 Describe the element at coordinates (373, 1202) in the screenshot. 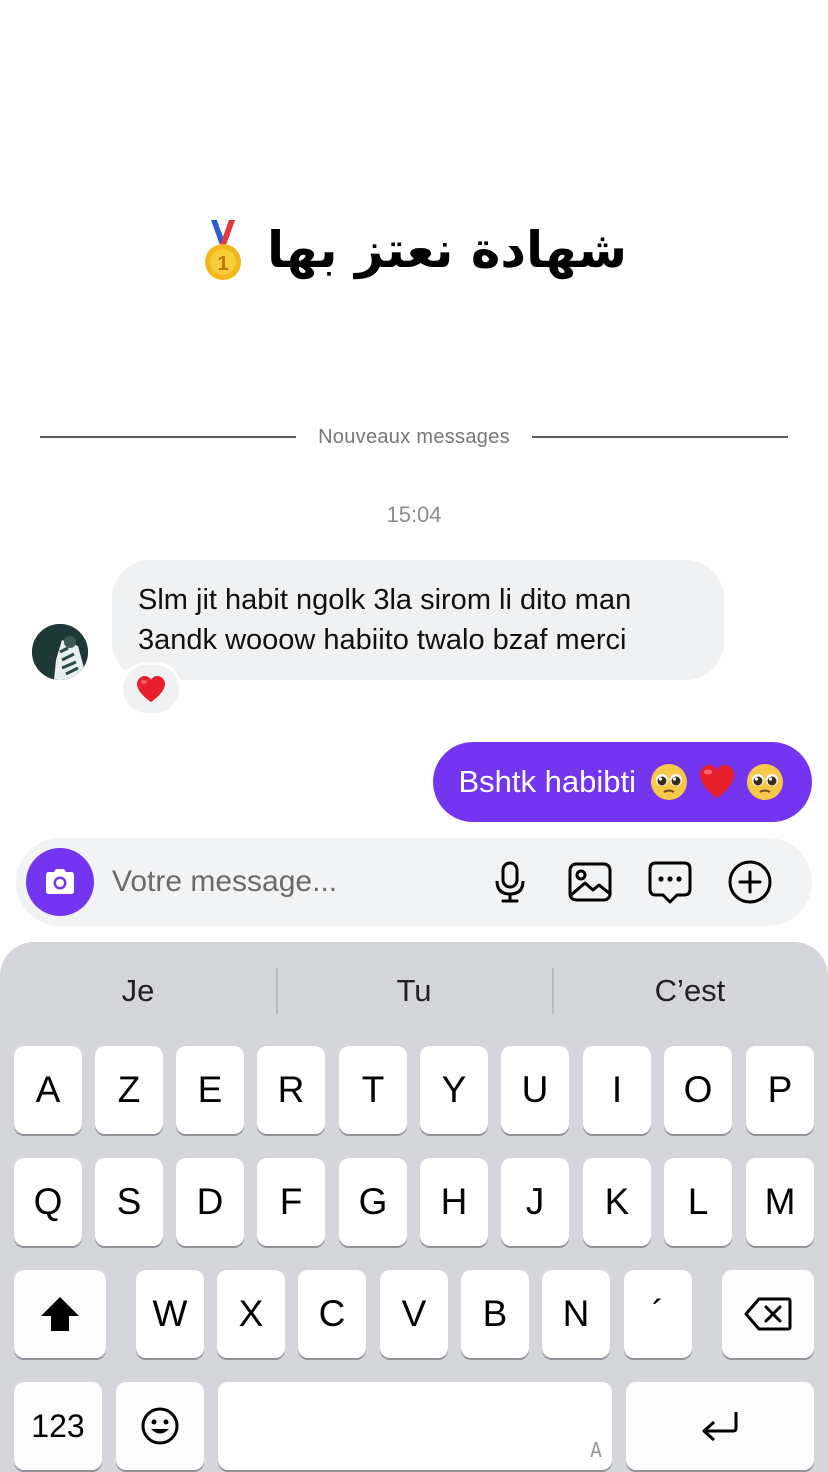

I see `key: G` at that location.